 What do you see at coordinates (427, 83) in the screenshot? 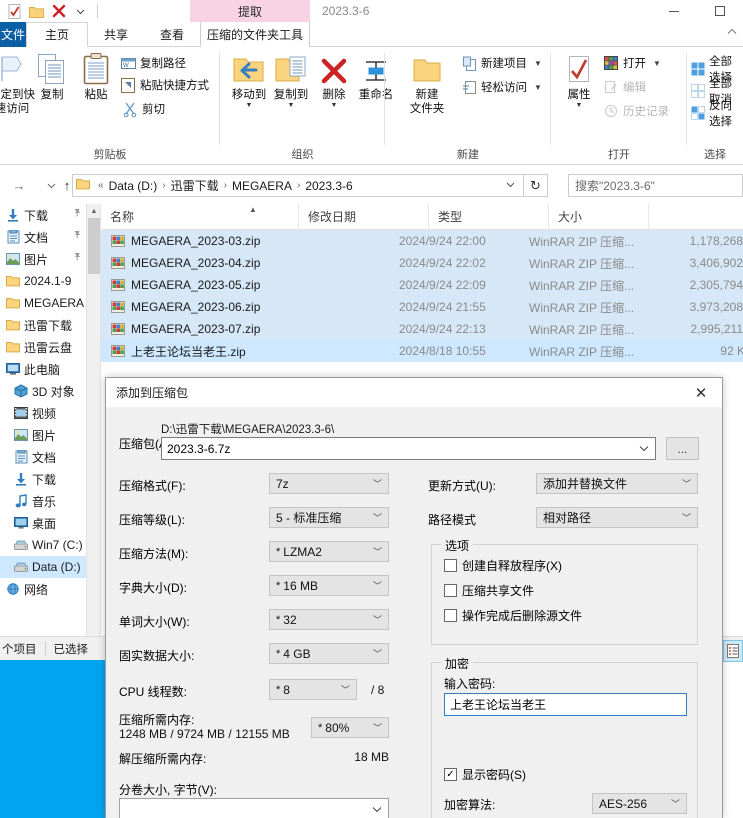
I see `new-folder-button: 新建 文件夹` at bounding box center [427, 83].